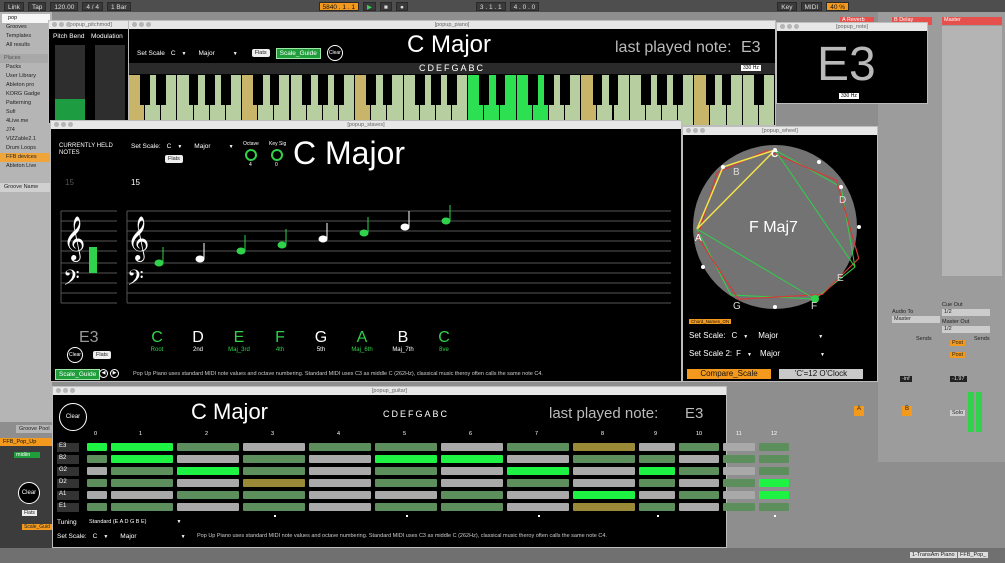 Image resolution: width=1005 pixels, height=563 pixels. What do you see at coordinates (787, 6) in the screenshot?
I see `key-map-button: Key` at bounding box center [787, 6].